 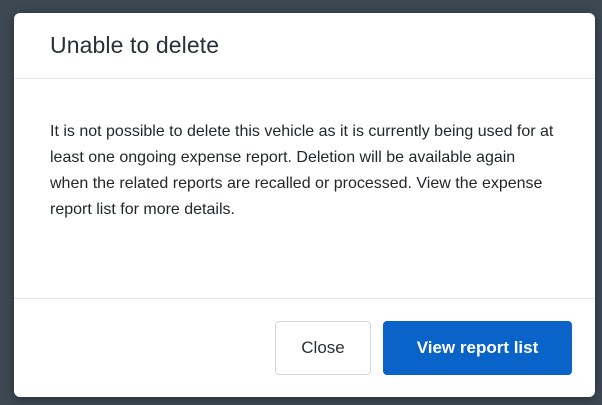 I want to click on view-report-list-button: View report list, so click(x=477, y=348).